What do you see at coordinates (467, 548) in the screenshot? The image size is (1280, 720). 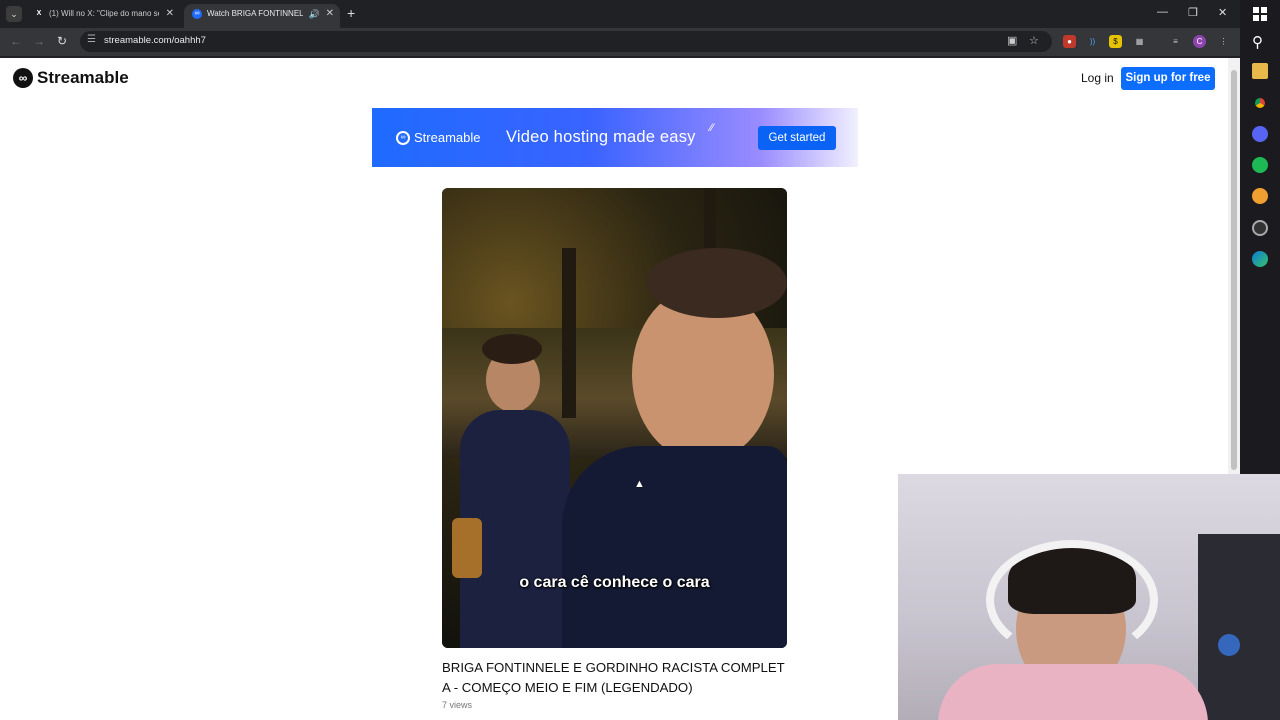 I see `video-cup` at bounding box center [467, 548].